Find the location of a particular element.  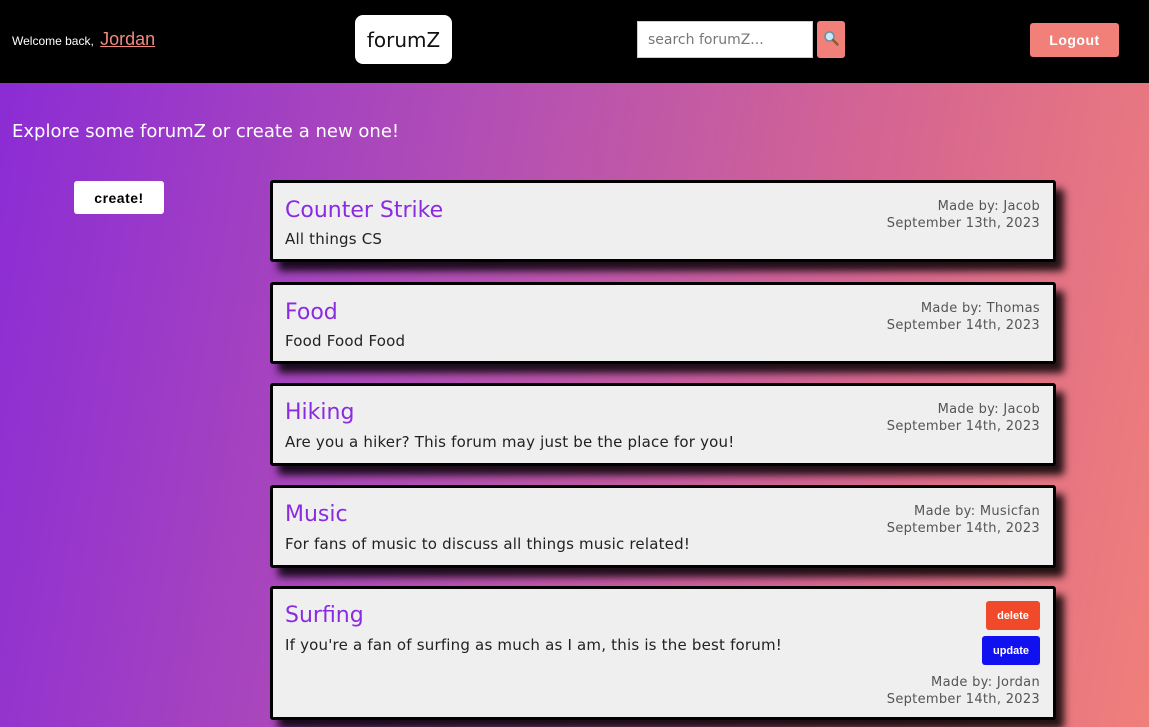

magnifier-icon is located at coordinates (831, 39).